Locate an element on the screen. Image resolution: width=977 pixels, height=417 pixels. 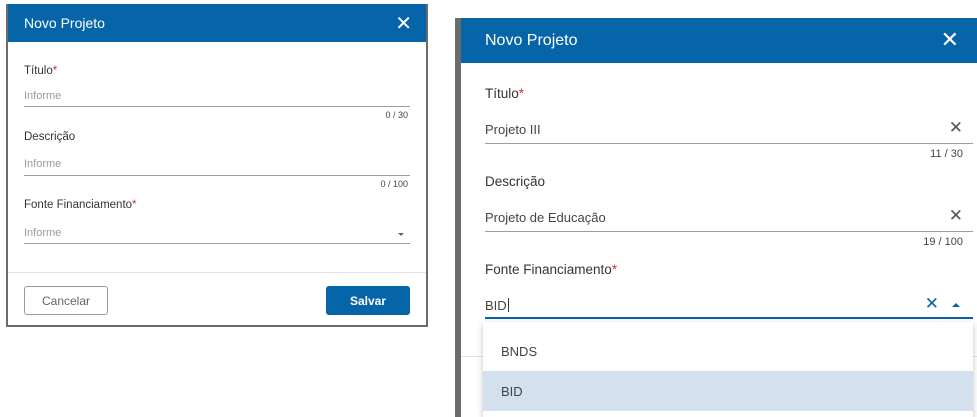
fonte-underline-active is located at coordinates (729, 318).